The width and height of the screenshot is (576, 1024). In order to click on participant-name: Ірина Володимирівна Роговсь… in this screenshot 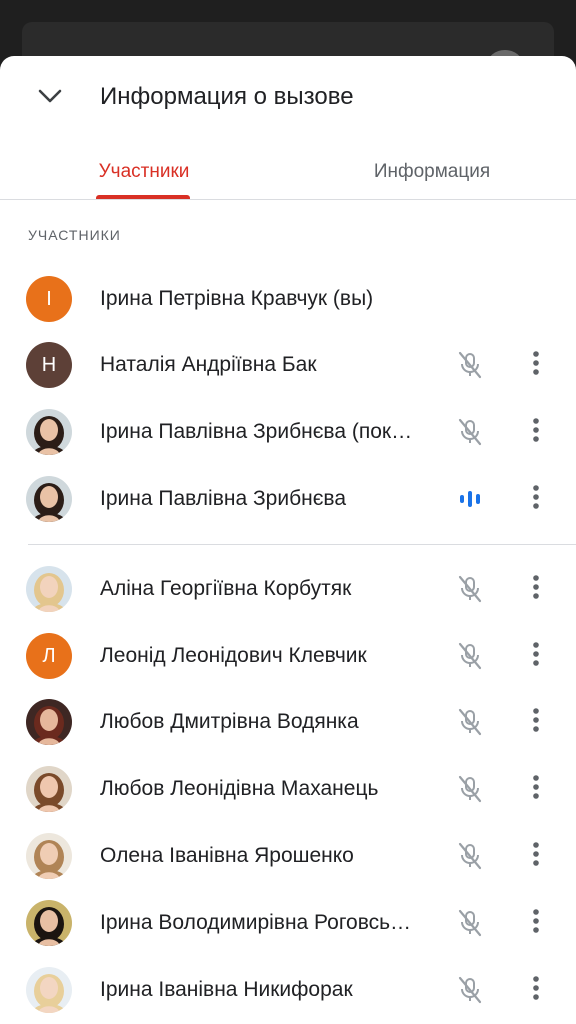, I will do `click(256, 922)`.